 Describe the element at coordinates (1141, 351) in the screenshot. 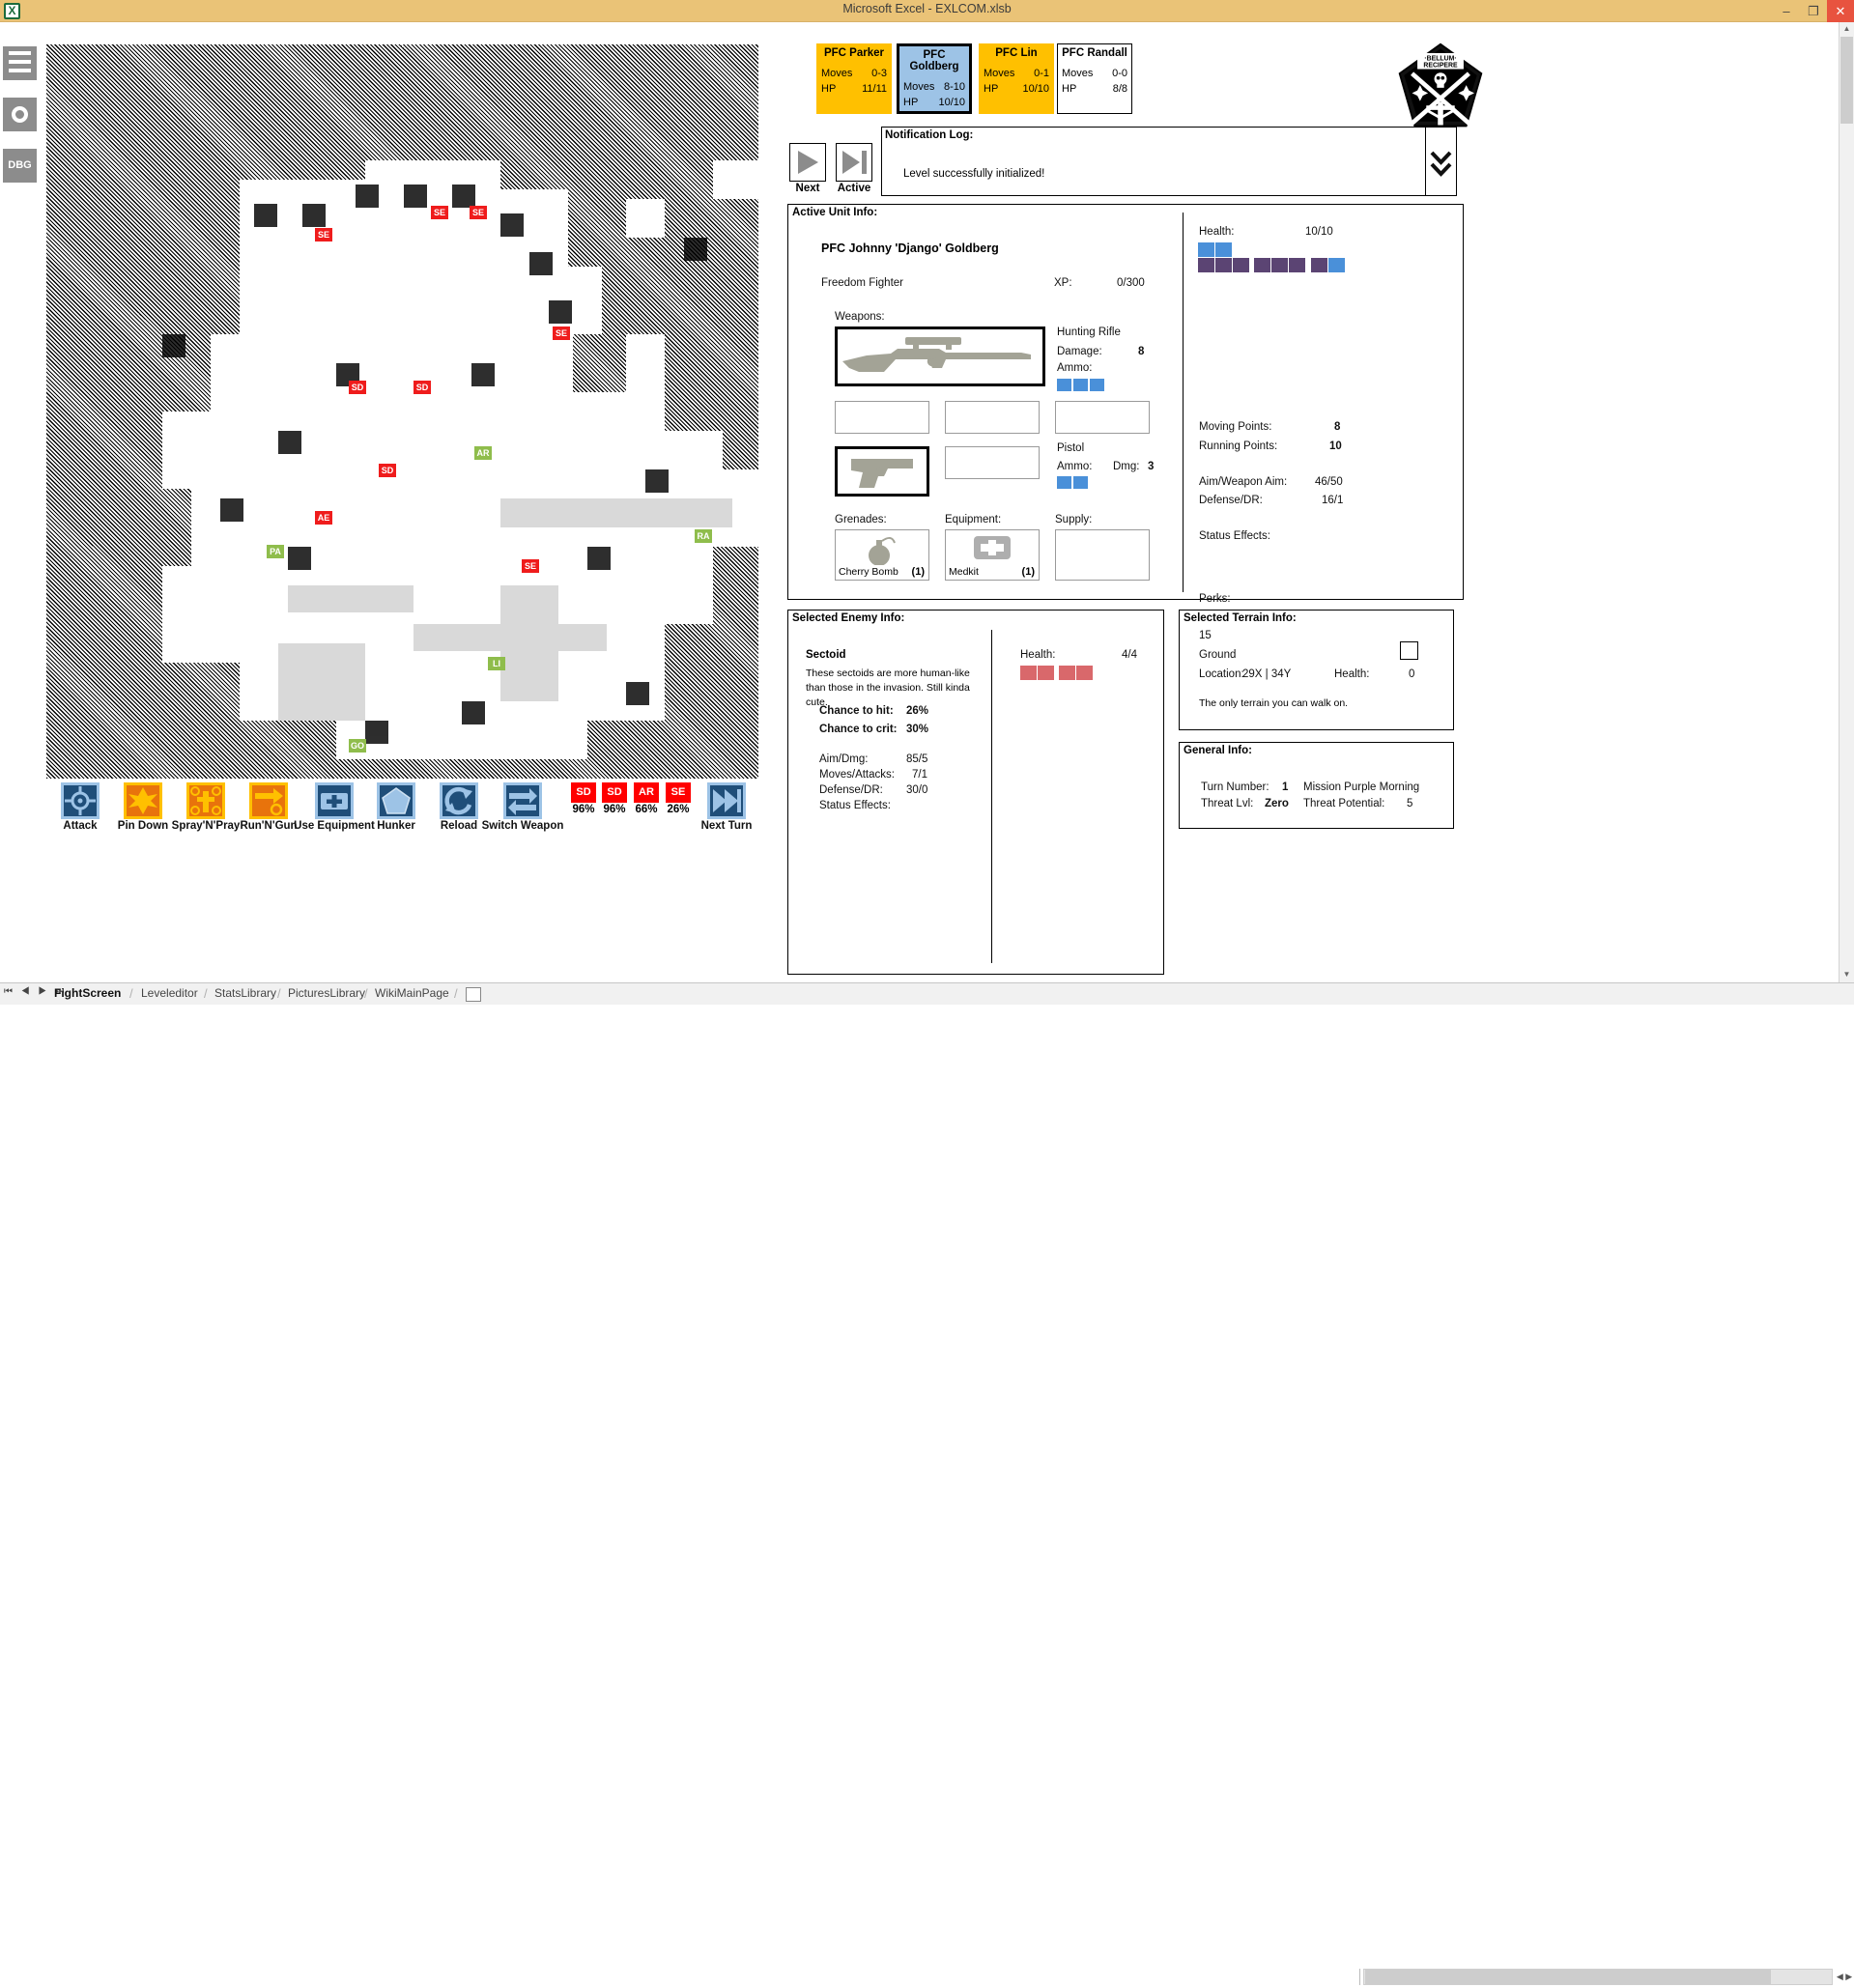

I see `primary-damage-value: 8` at that location.